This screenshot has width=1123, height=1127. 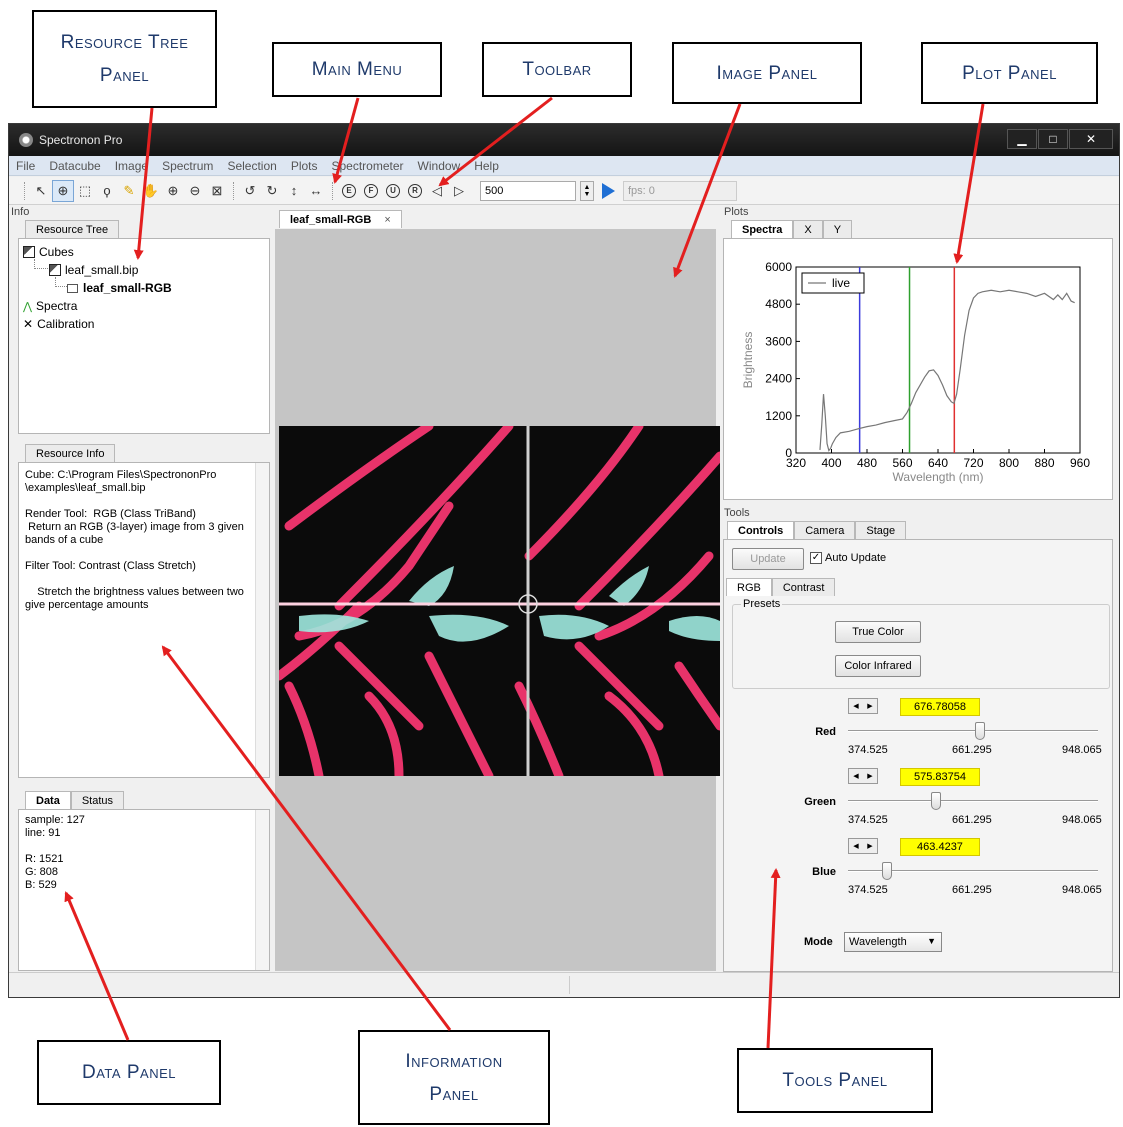 I want to click on menu-help: Help, so click(x=486, y=166).